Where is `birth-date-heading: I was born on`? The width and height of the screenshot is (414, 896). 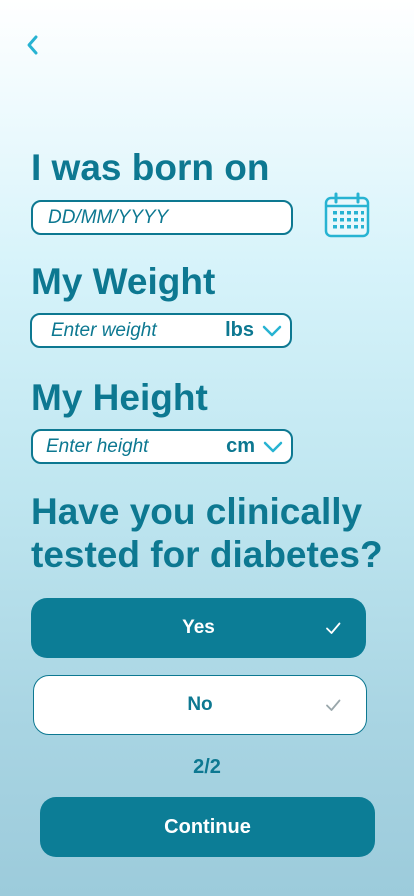
birth-date-heading: I was born on is located at coordinates (150, 167).